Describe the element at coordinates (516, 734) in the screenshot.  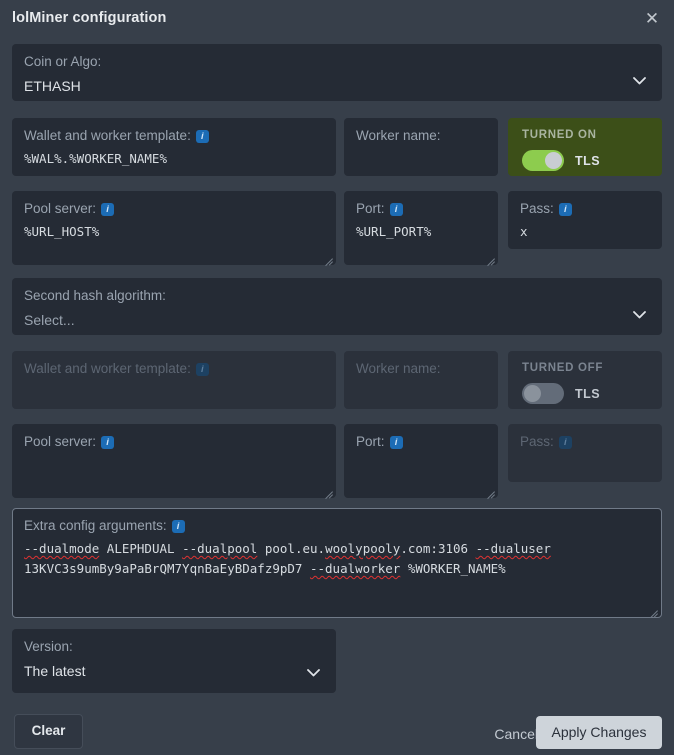
I see `cancel-button: Cancel` at that location.